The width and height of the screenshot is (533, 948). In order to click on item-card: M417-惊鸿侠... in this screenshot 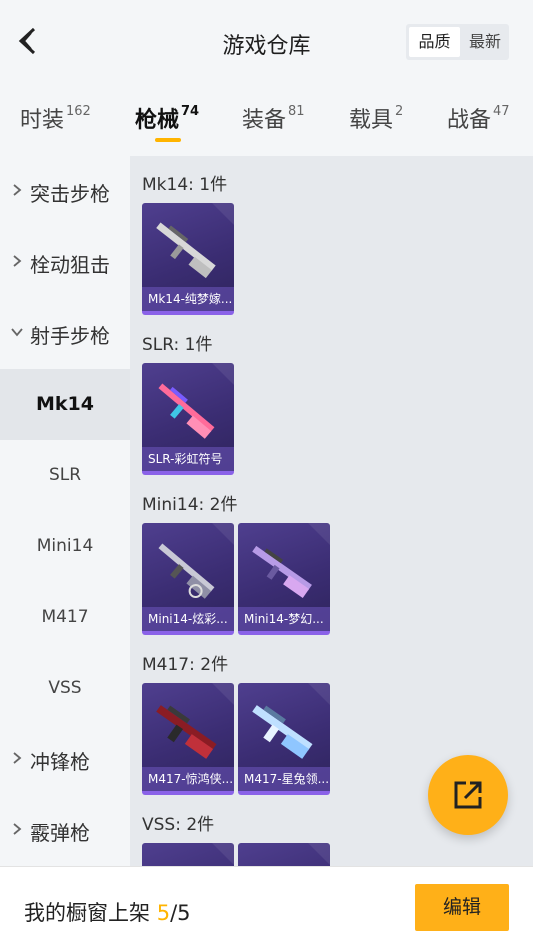, I will do `click(188, 739)`.